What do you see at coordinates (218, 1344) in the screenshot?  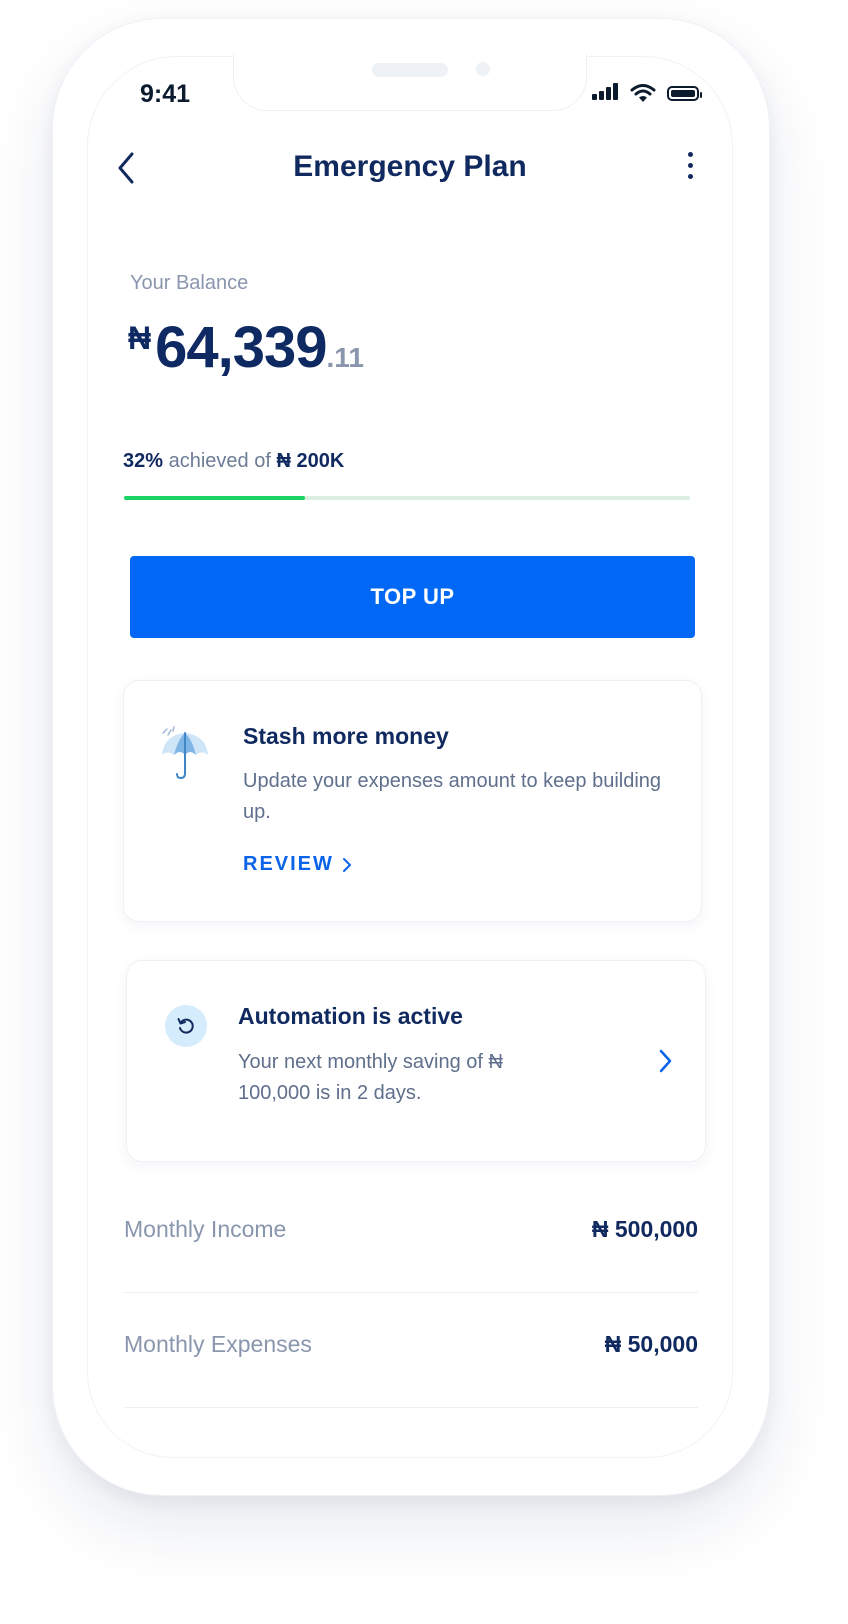 I see `expenses-label: Monthly Expenses` at bounding box center [218, 1344].